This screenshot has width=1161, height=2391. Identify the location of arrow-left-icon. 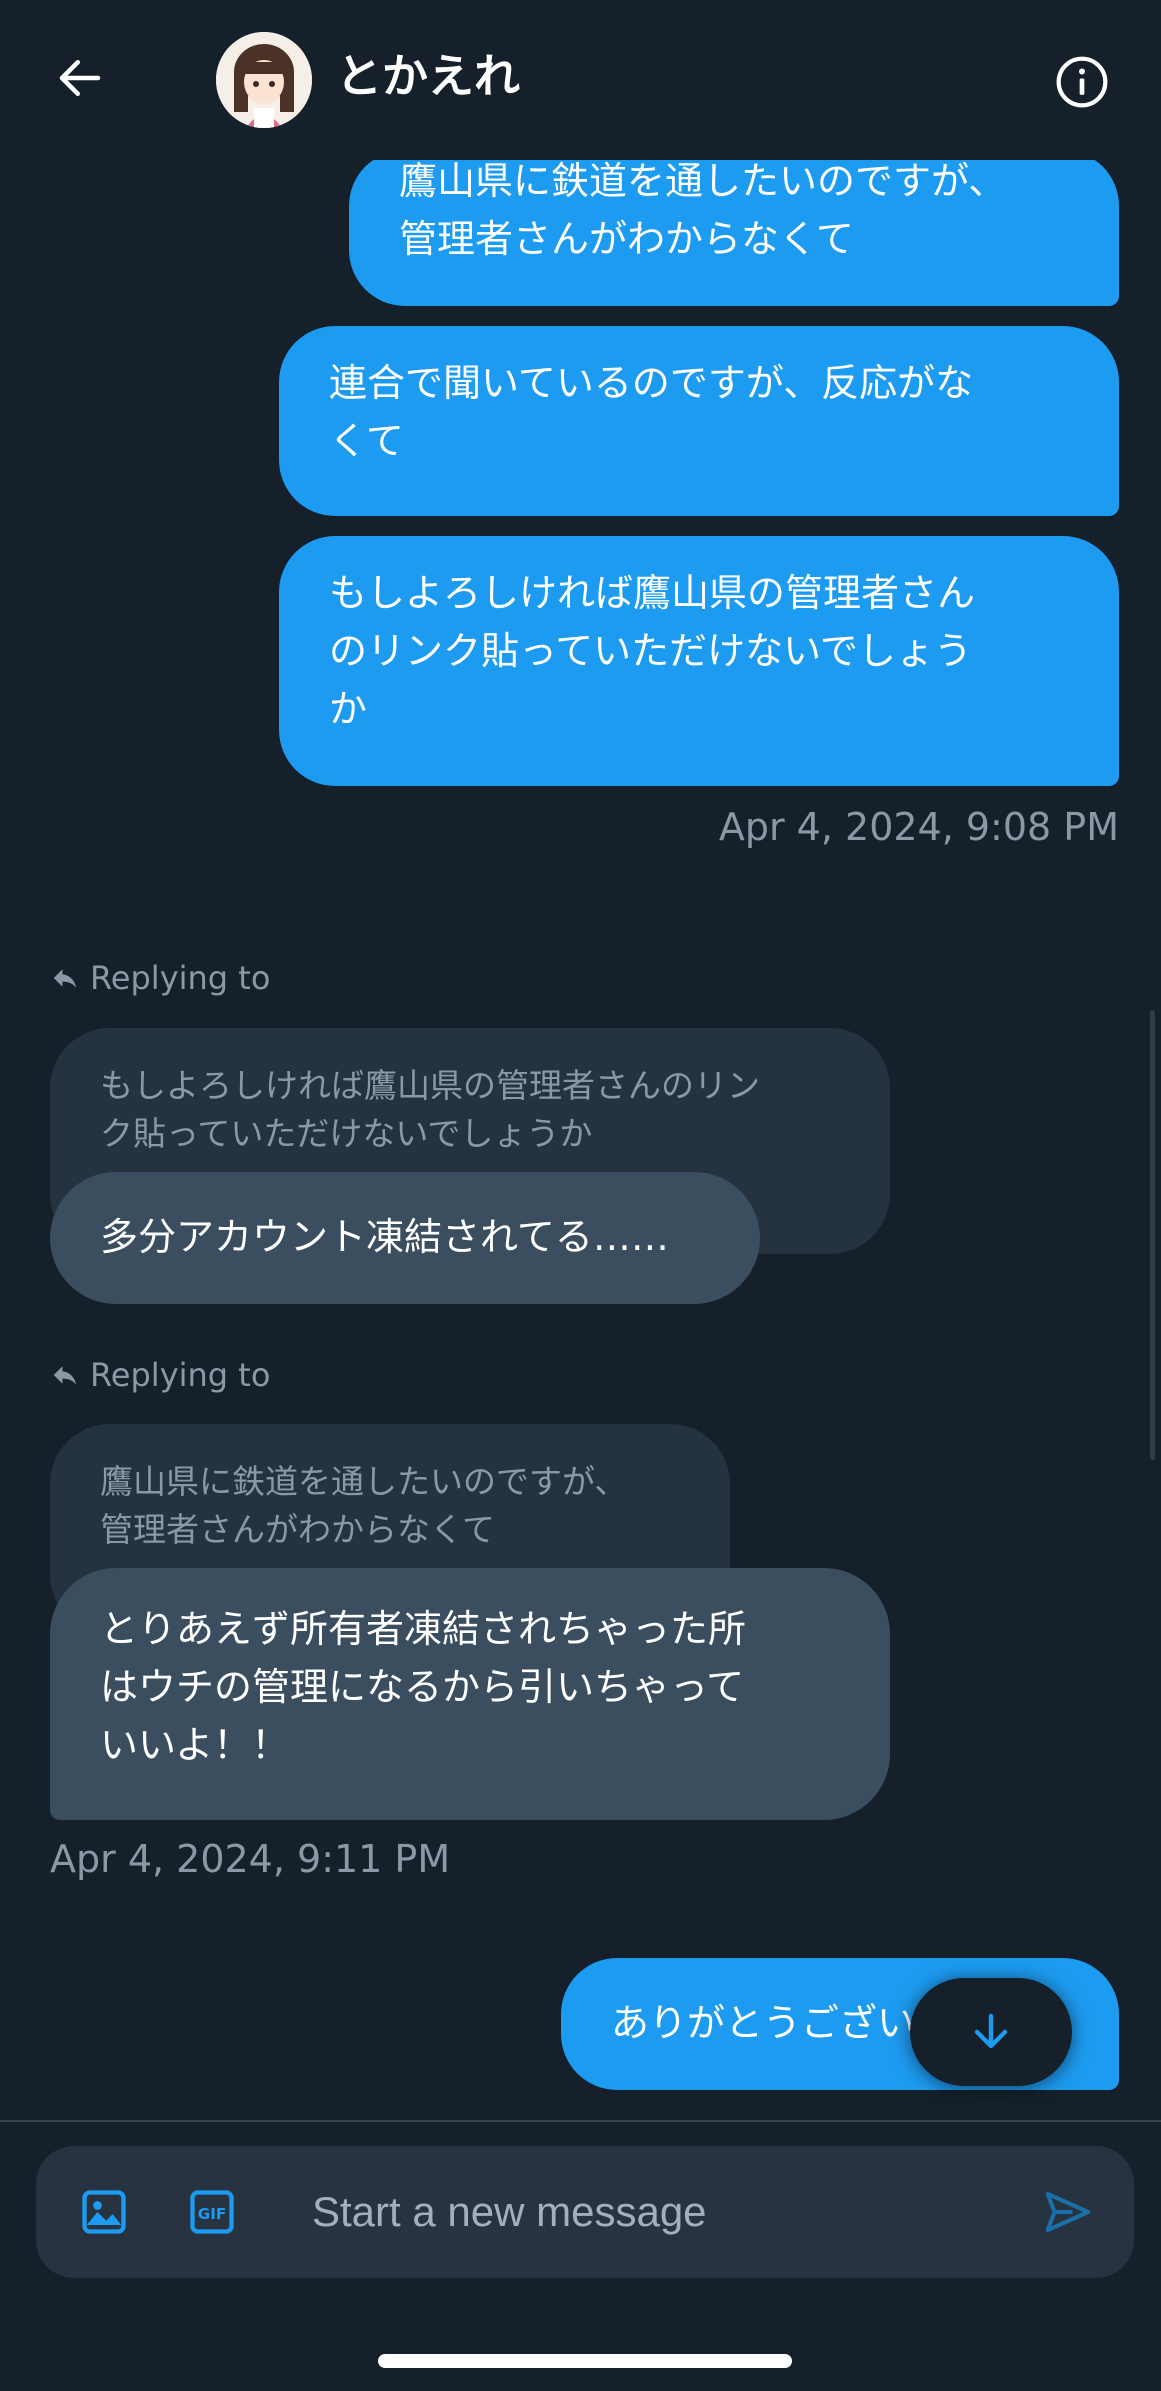
(80, 78).